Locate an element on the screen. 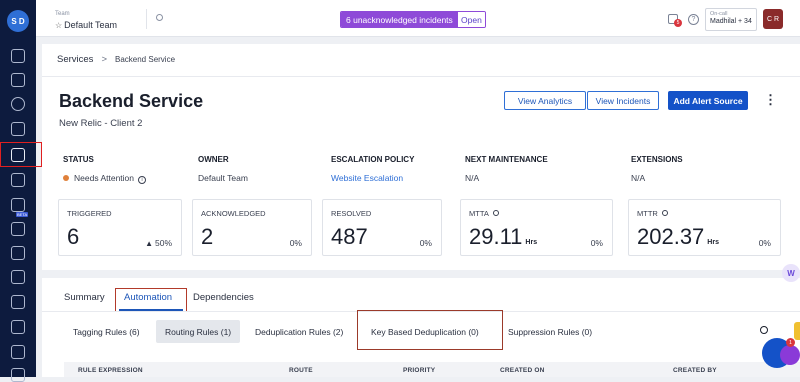  triggered-stat-card: TRIGGERED 6 ▲ 50% is located at coordinates (120, 227).